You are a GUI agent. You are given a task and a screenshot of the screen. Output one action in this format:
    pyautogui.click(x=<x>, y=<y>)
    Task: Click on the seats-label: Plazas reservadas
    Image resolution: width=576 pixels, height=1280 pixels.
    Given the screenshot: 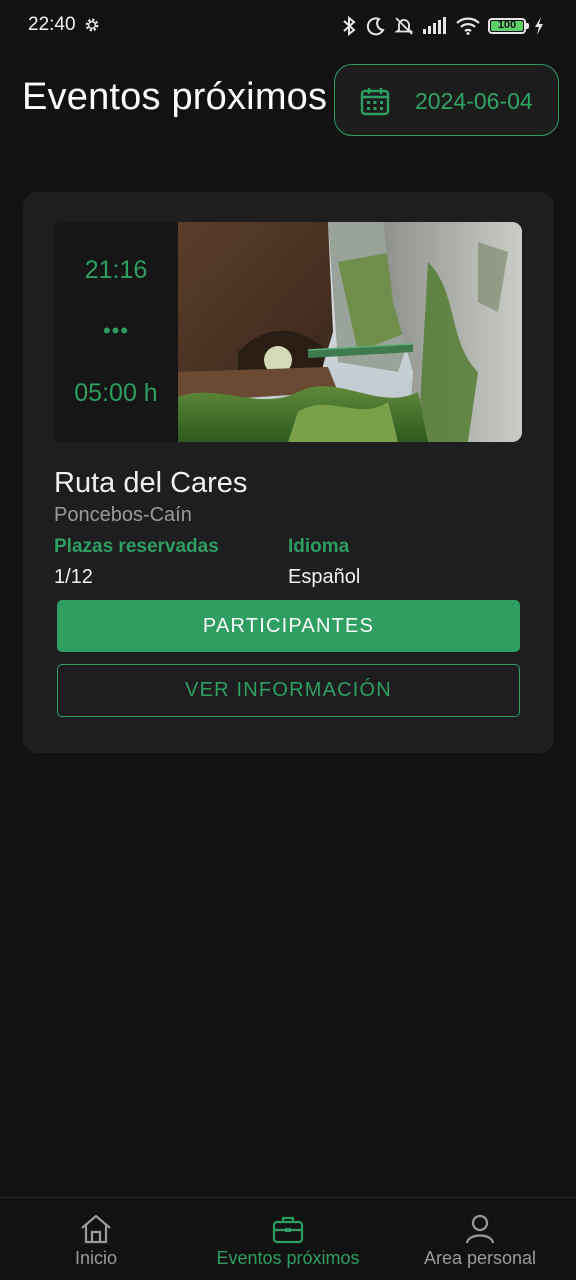 What is the action you would take?
    pyautogui.click(x=136, y=546)
    